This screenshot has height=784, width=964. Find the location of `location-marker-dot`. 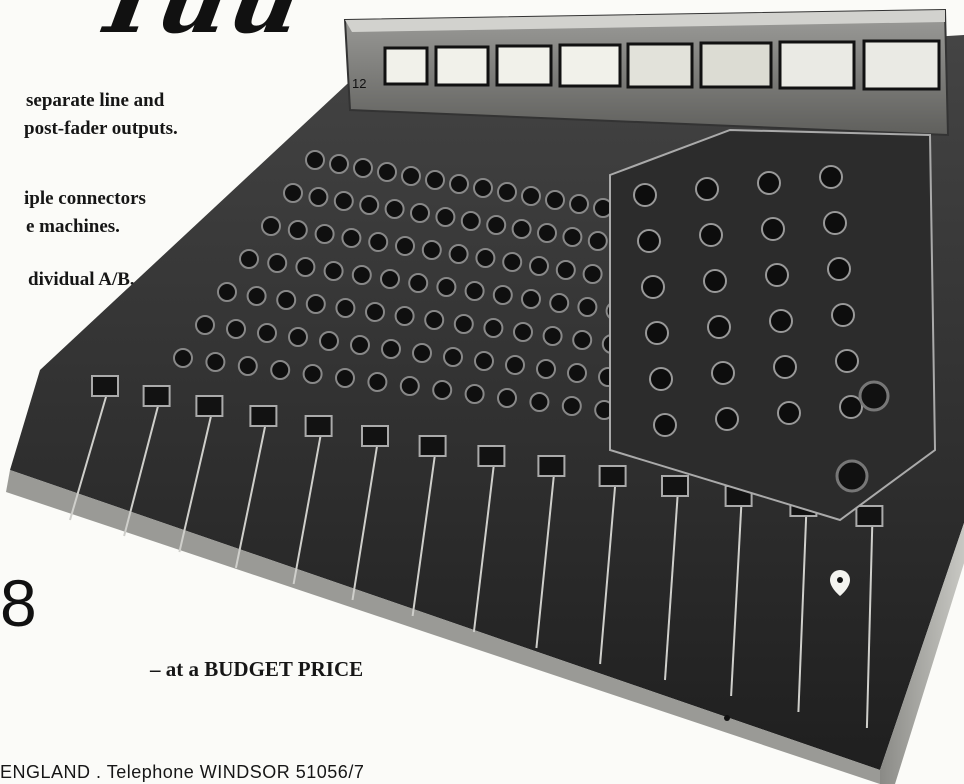

location-marker-dot is located at coordinates (840, 580).